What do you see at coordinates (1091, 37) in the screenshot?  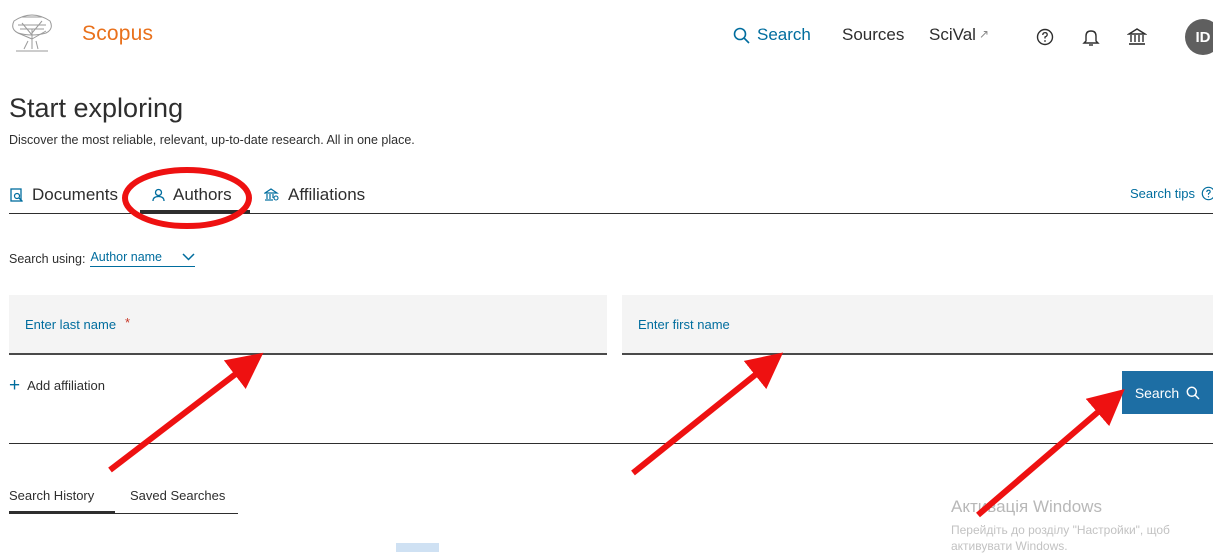 I see `bell-icon` at bounding box center [1091, 37].